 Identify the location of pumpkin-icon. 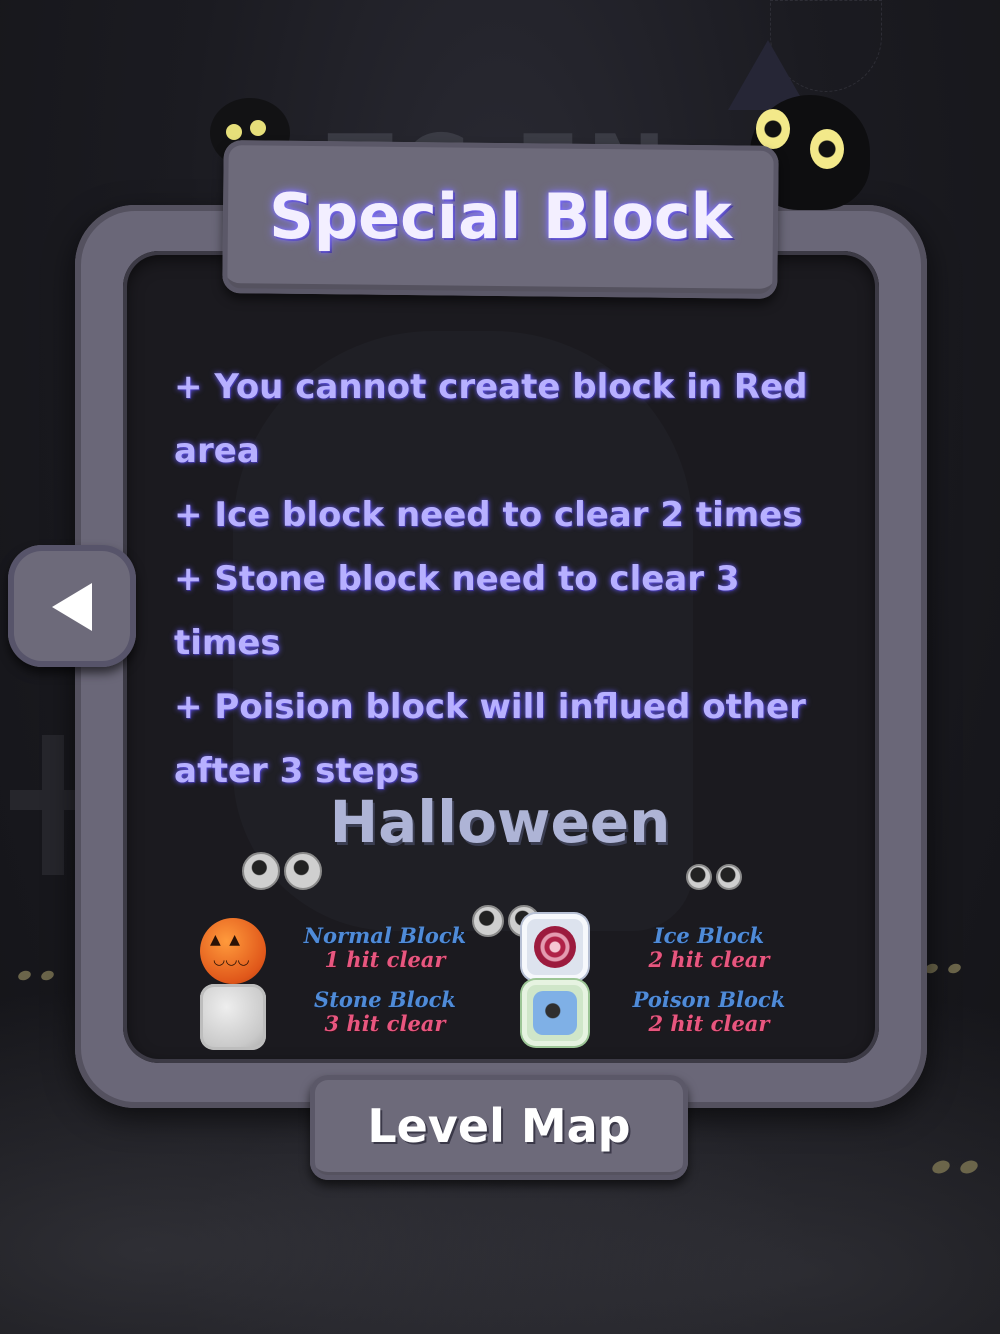
(233, 951).